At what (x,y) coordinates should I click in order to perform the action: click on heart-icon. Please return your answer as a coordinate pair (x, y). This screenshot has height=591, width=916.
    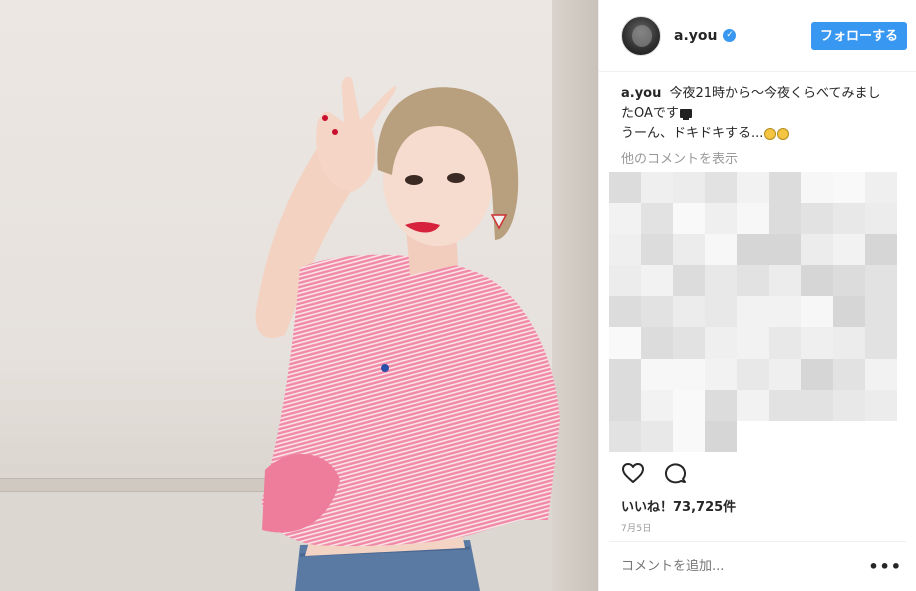
    Looking at the image, I should click on (633, 473).